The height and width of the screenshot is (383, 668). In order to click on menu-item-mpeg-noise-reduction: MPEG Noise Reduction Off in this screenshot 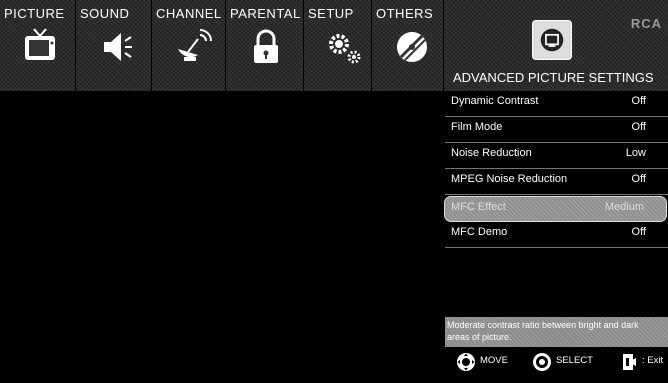, I will do `click(556, 182)`.